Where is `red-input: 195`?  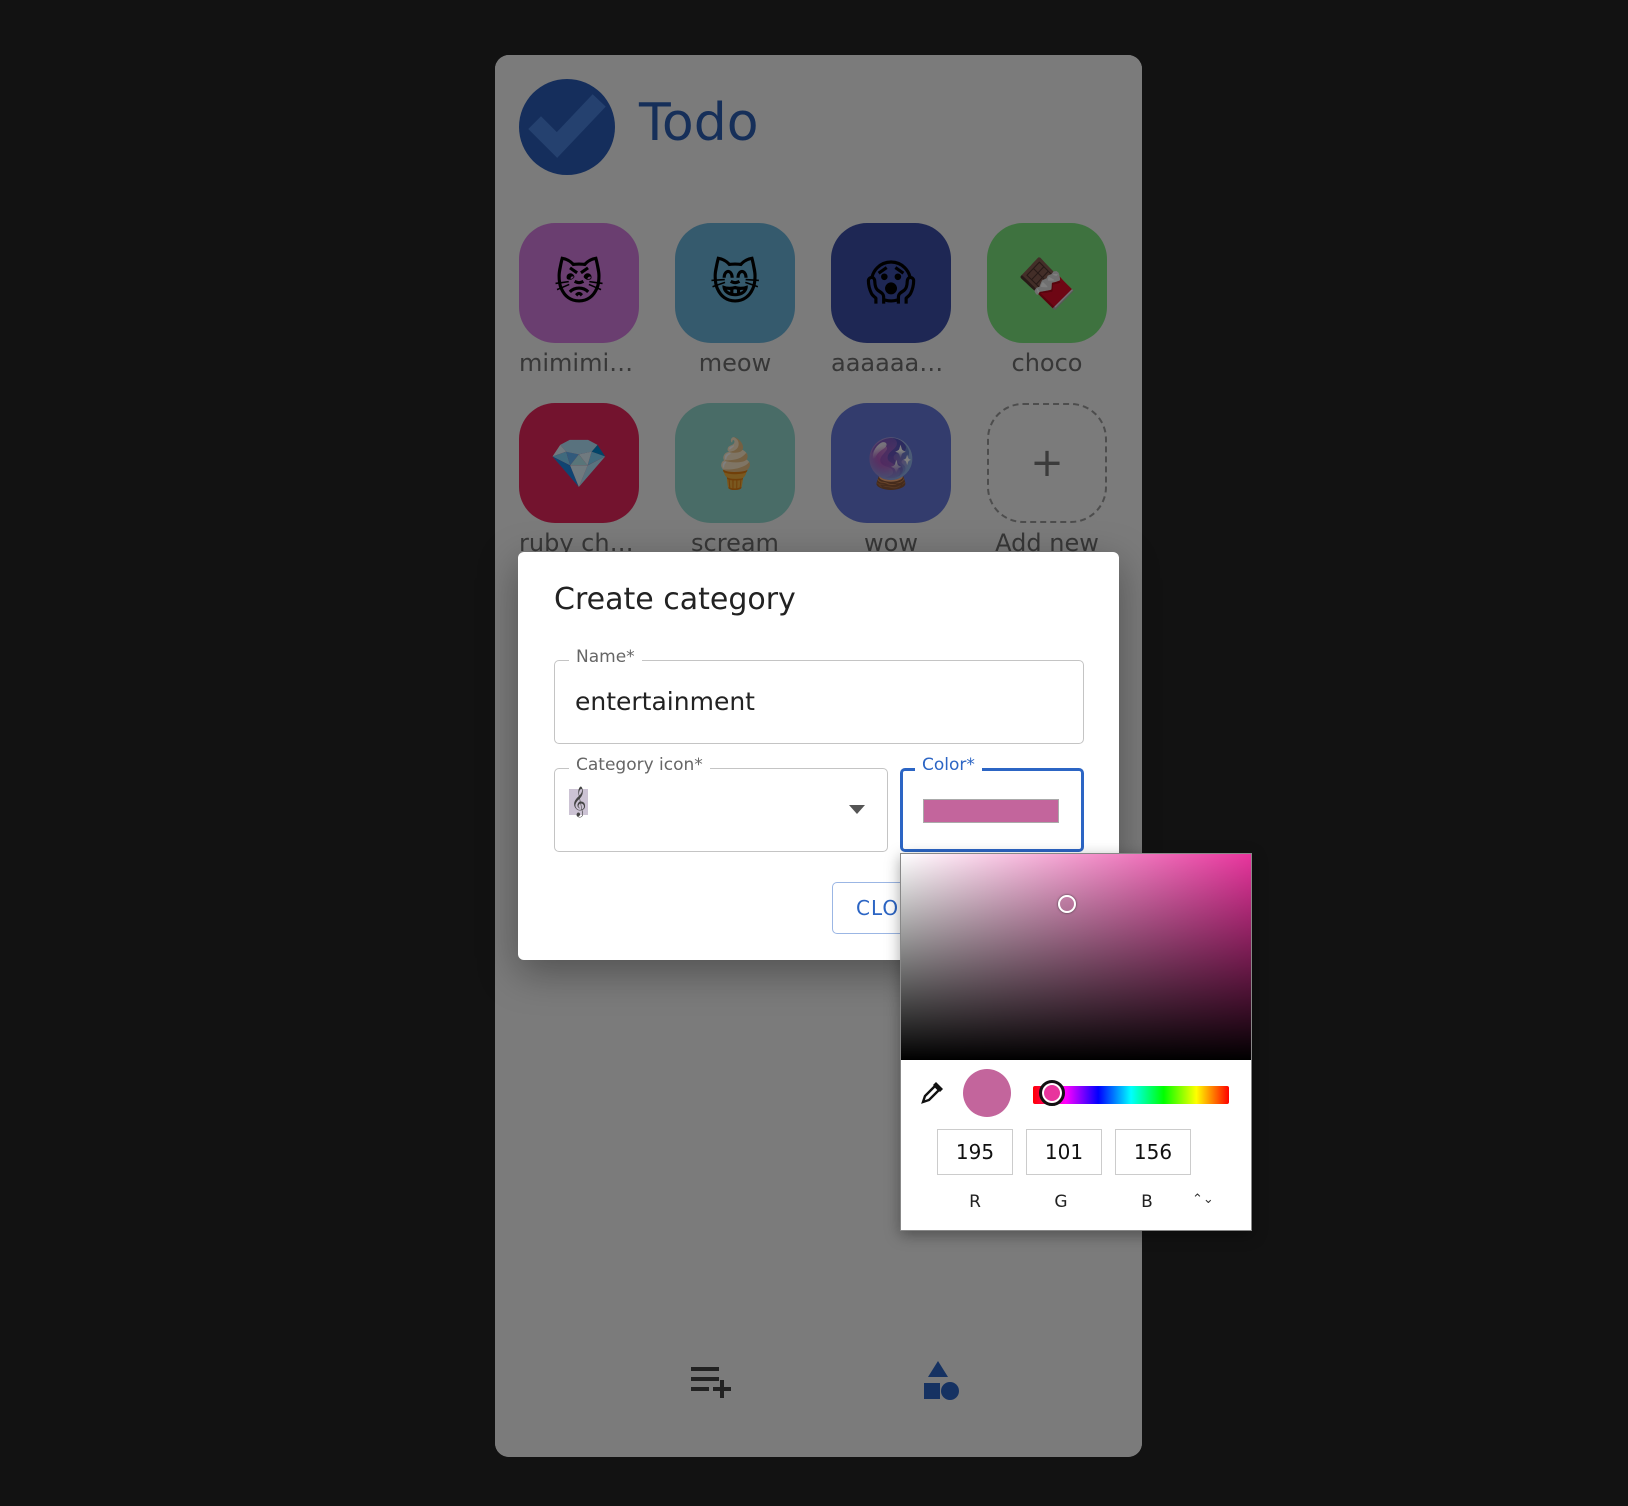
red-input: 195 is located at coordinates (975, 1152).